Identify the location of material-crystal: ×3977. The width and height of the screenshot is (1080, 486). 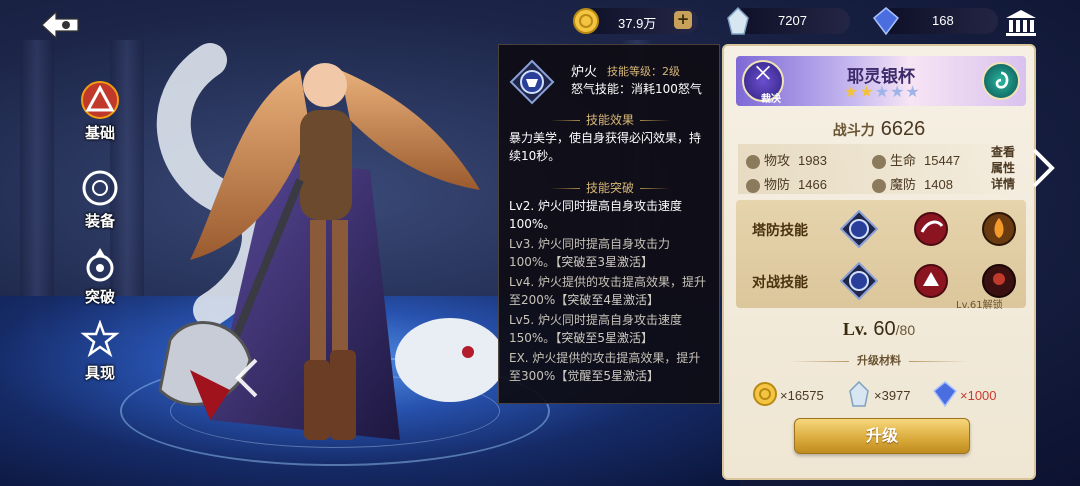
(886, 395).